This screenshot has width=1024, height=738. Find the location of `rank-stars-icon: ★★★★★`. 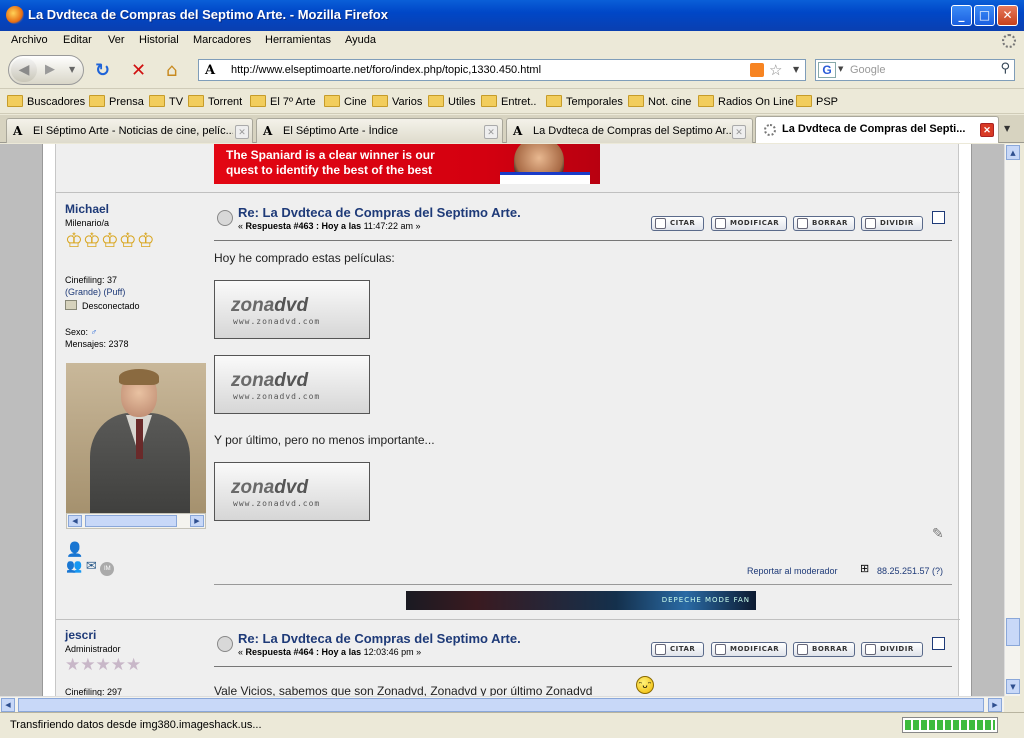

rank-stars-icon: ★★★★★ is located at coordinates (103, 665).